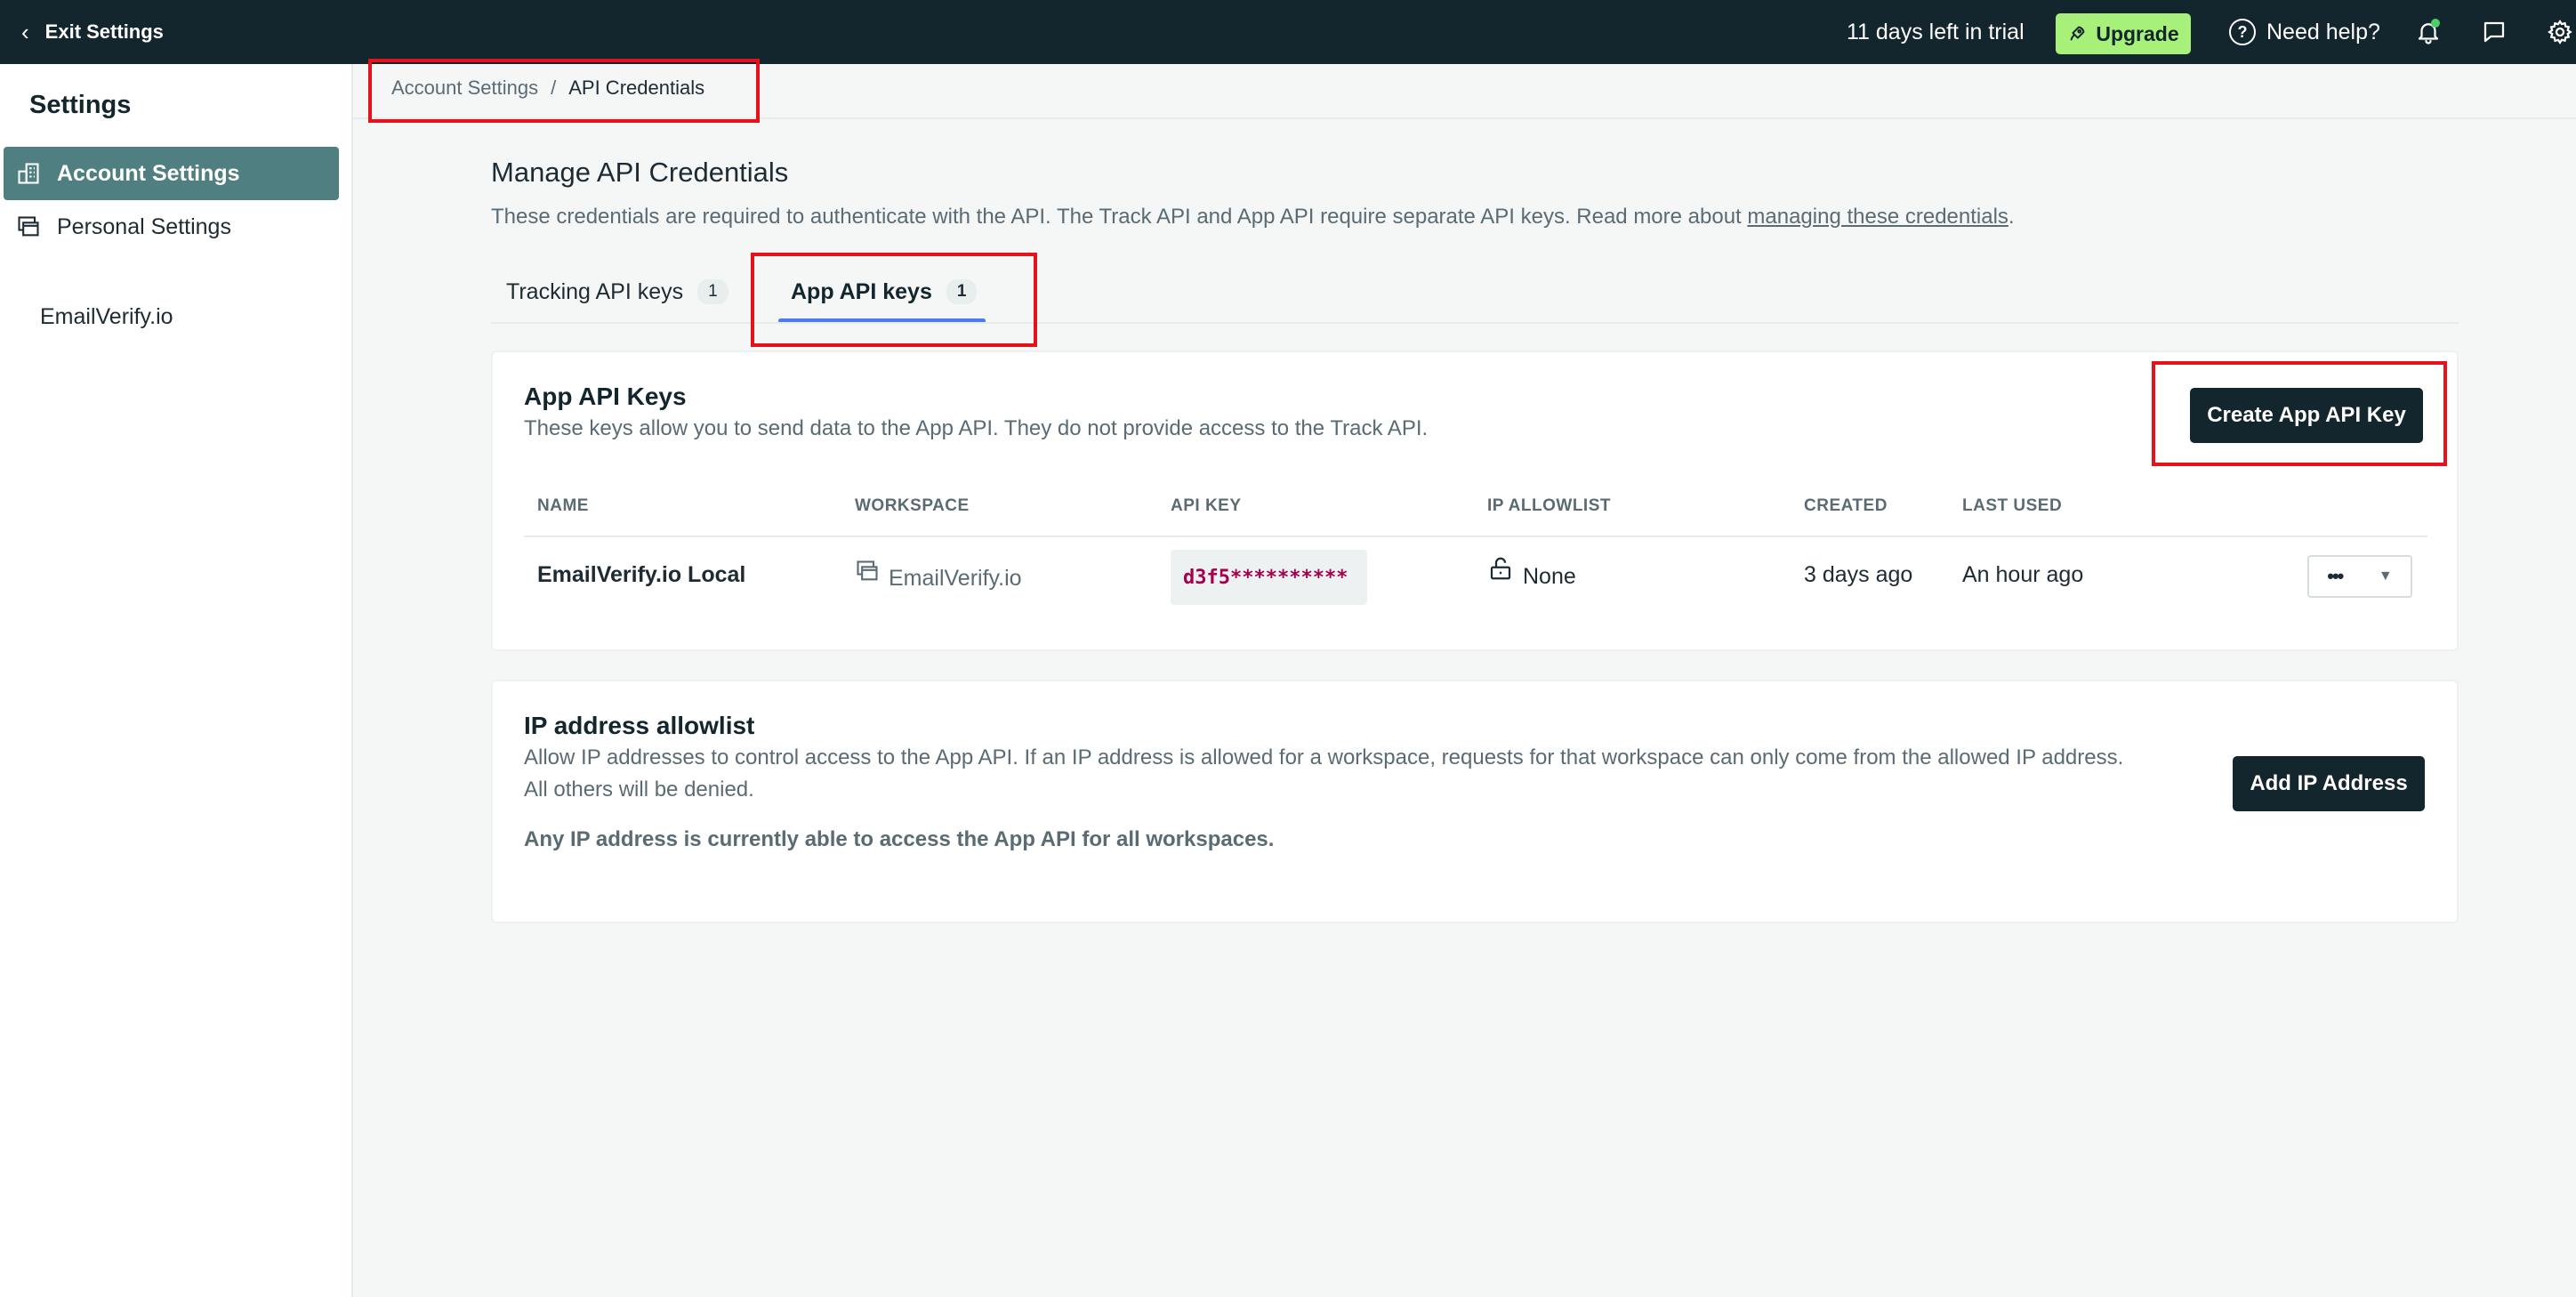 The width and height of the screenshot is (2576, 1297). I want to click on lock-icon, so click(1500, 568).